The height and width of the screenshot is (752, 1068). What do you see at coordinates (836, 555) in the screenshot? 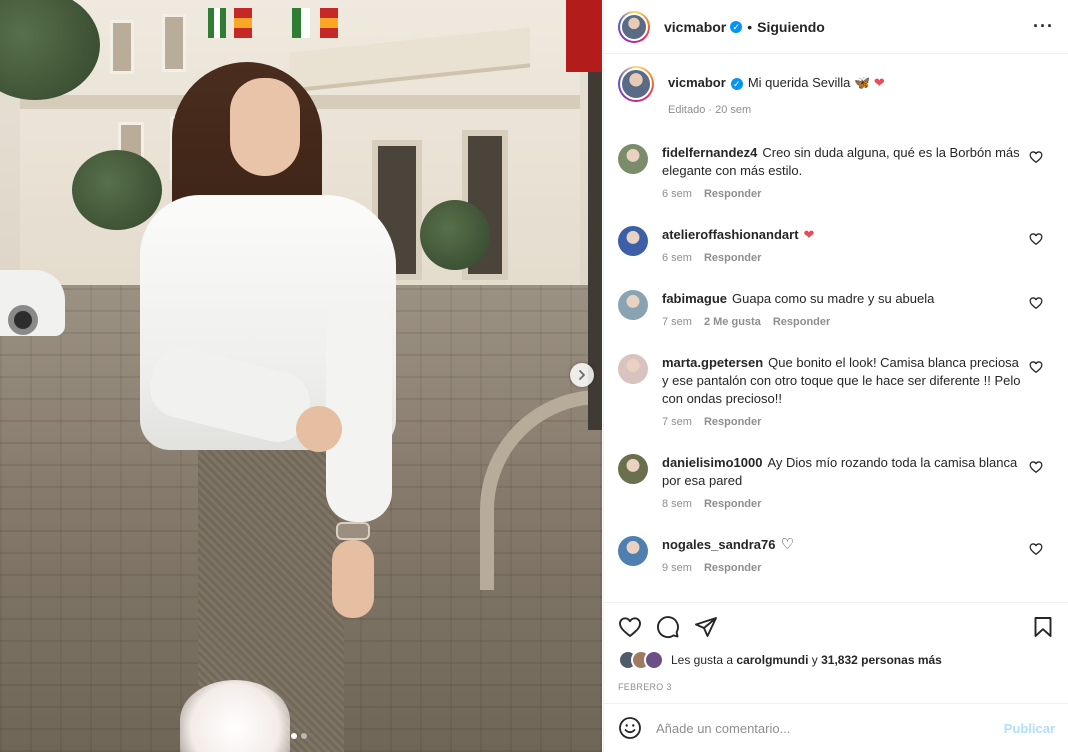
I see `comment-item: nogales_sandra76 ♡ 9 sem Responder` at bounding box center [836, 555].